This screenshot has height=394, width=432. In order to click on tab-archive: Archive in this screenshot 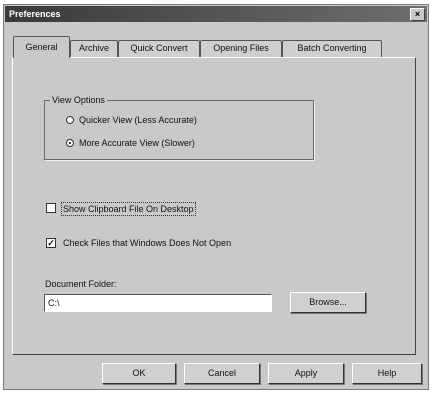, I will do `click(94, 48)`.